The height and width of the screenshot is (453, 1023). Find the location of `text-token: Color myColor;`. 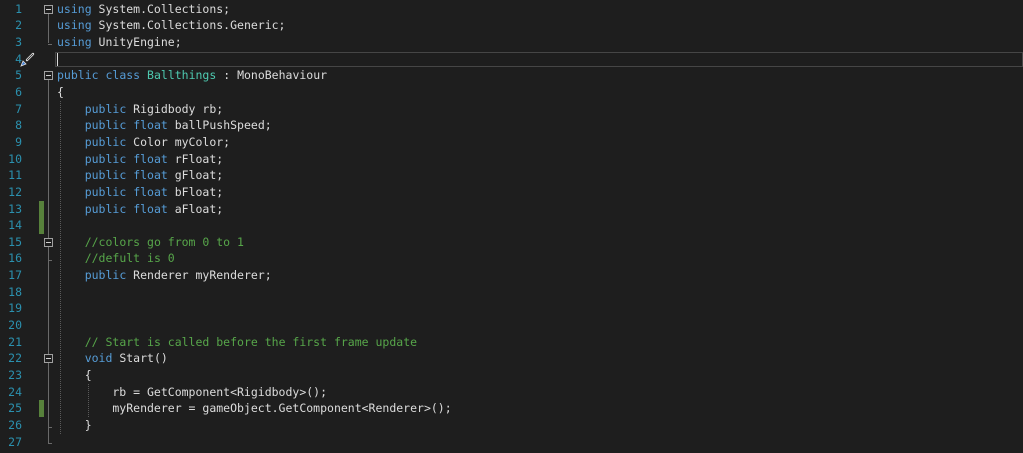

text-token: Color myColor; is located at coordinates (178, 141).